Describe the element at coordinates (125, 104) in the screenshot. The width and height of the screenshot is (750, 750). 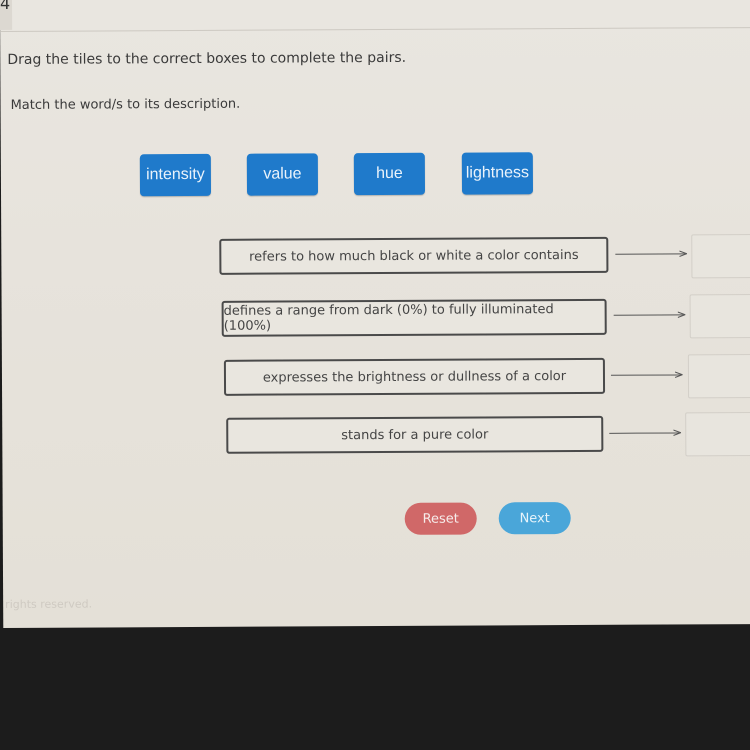
I see `subinstruction-text: Match the word/s to its description.` at that location.